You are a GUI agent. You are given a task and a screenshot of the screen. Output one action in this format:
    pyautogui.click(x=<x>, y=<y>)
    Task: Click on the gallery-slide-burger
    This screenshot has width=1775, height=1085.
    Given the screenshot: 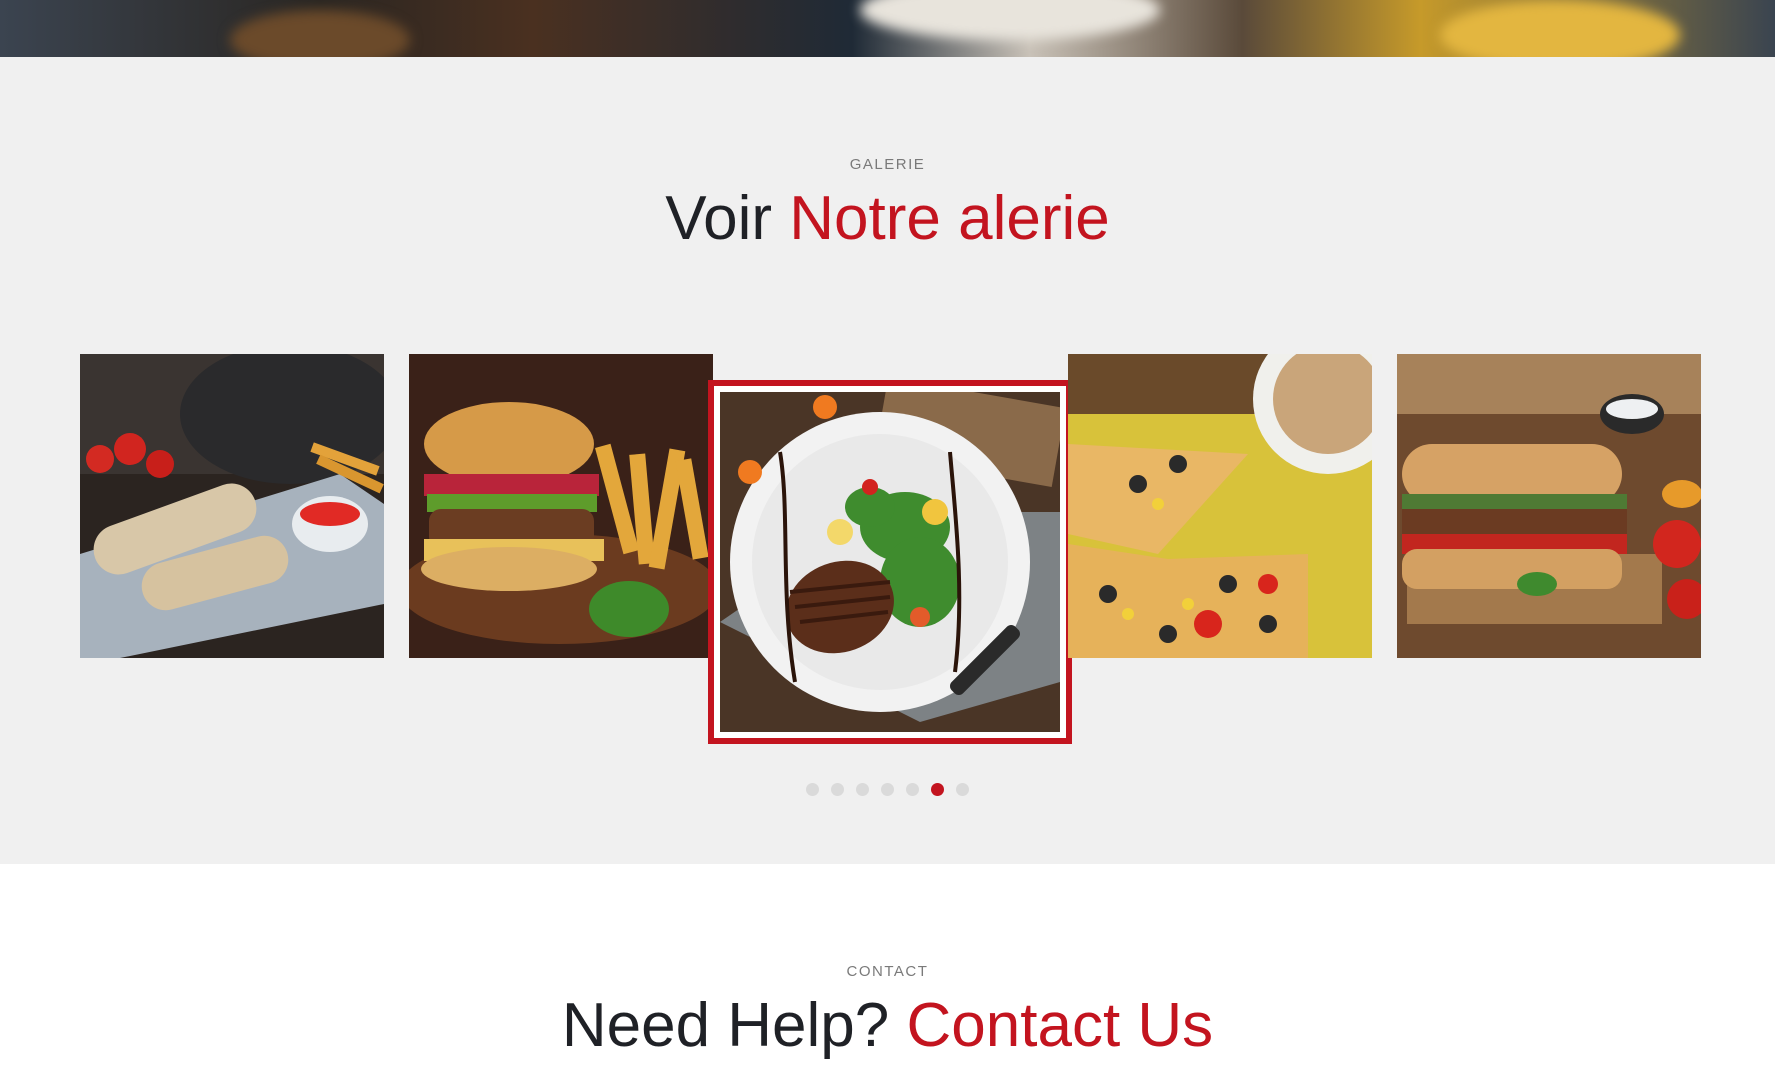 What is the action you would take?
    pyautogui.click(x=561, y=506)
    